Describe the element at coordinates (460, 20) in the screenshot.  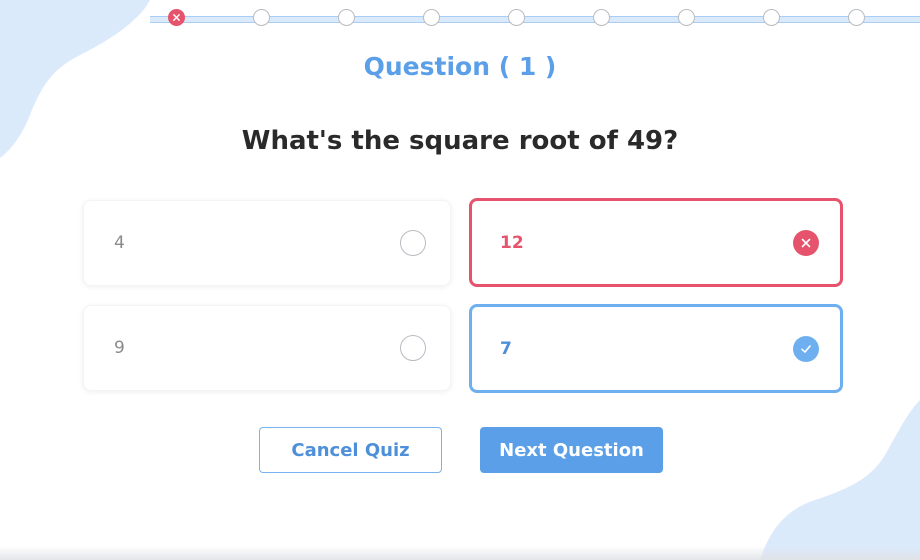
I see `quiz-progress-bar` at that location.